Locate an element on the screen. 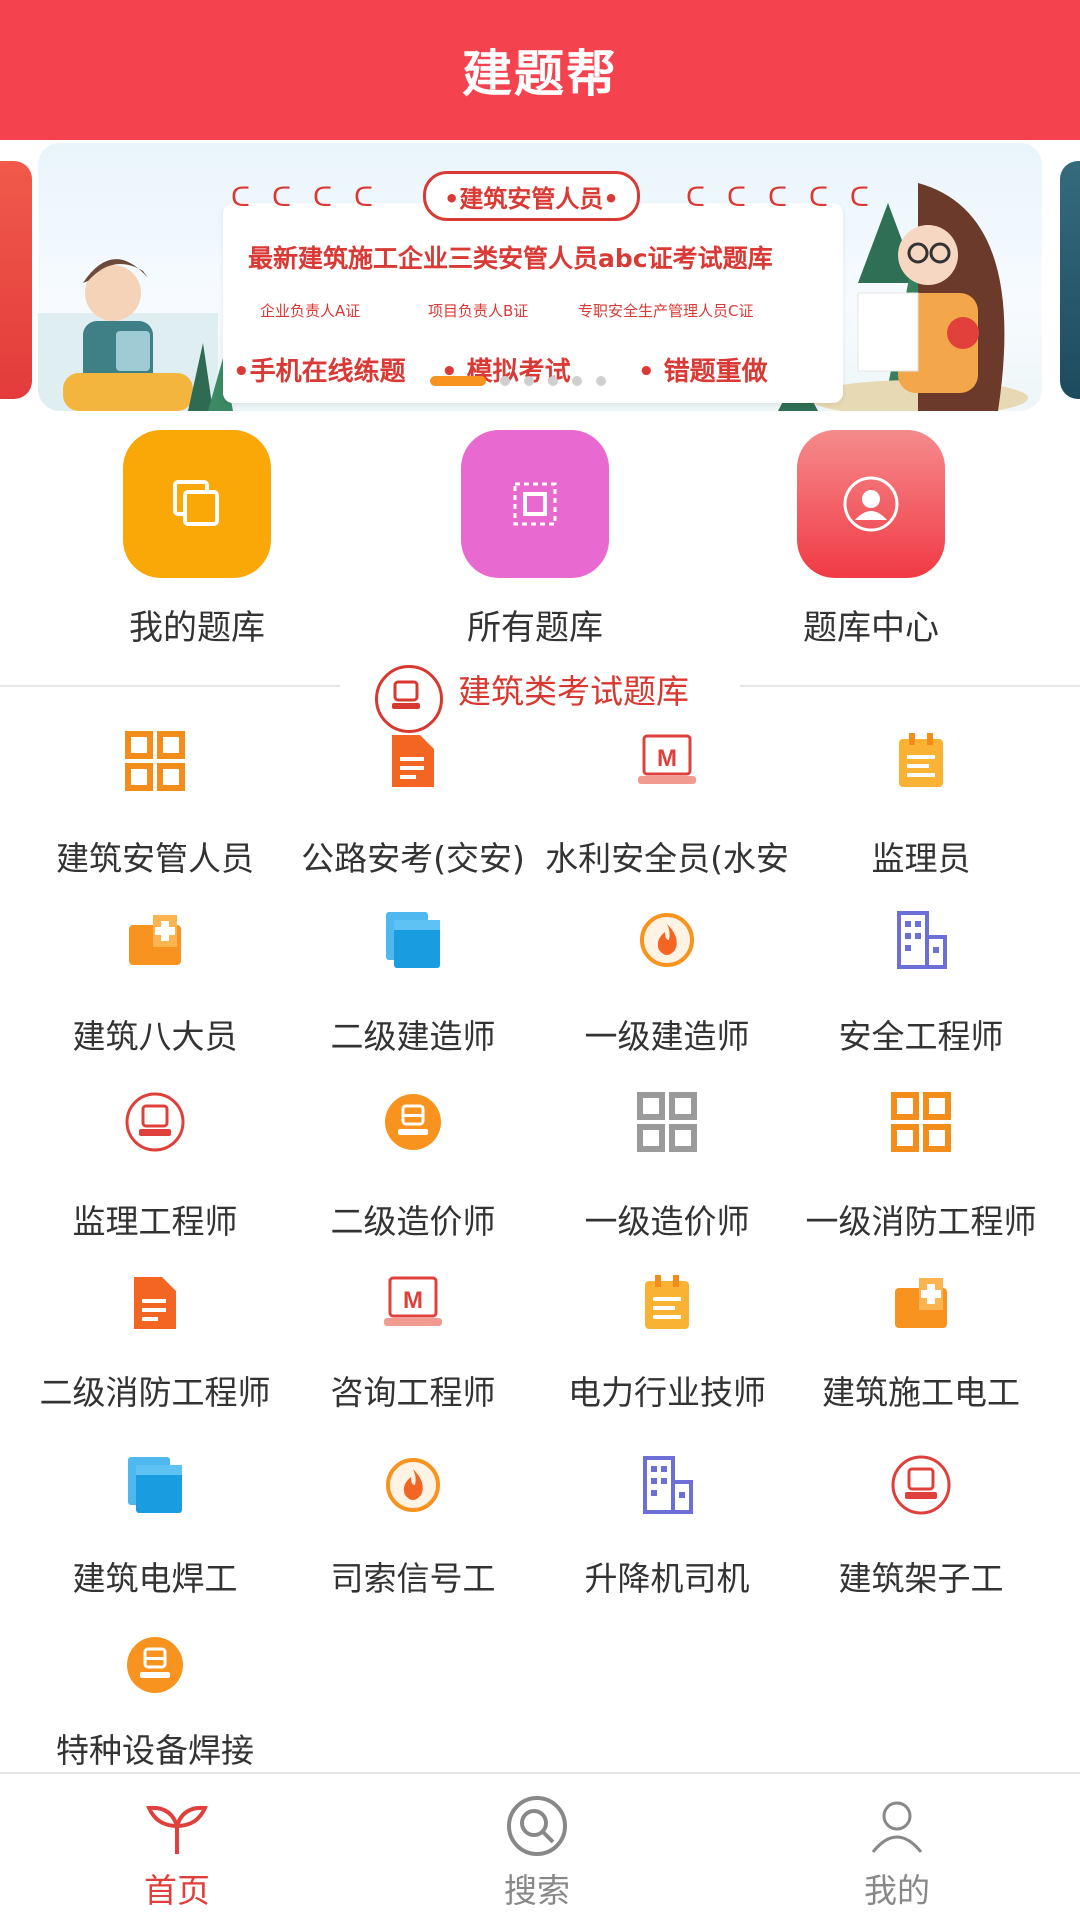 The image size is (1080, 1922). exam-item-label: 建筑架子工 is located at coordinates (921, 1578).